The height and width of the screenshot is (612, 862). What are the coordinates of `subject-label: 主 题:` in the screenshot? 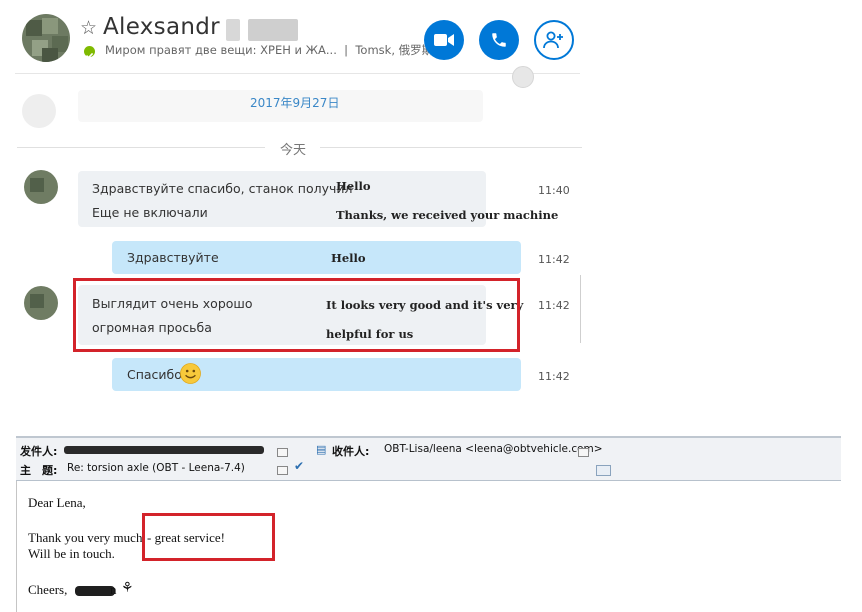 It's located at (39, 470).